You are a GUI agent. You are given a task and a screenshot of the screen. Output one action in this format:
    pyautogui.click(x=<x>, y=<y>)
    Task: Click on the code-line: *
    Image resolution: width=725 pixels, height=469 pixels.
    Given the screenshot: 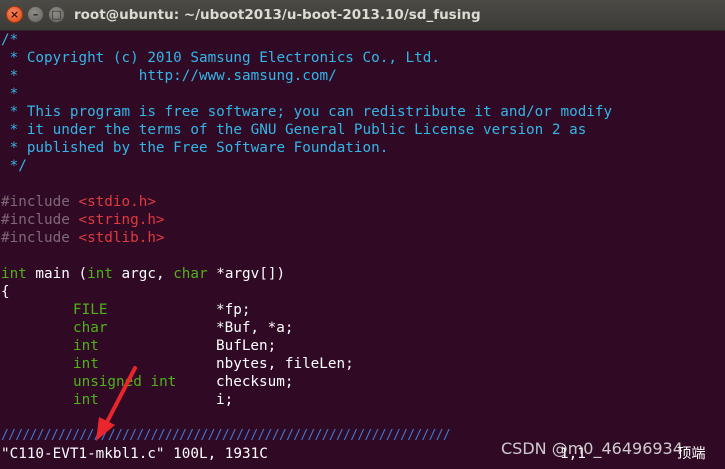 What is the action you would take?
    pyautogui.click(x=10, y=94)
    